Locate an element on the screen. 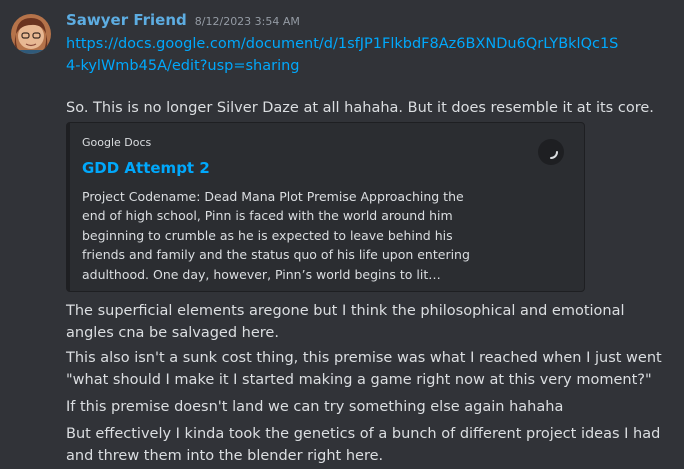  message-header: Sawyer Friend 8/12/2023 3:54 AM is located at coordinates (183, 22).